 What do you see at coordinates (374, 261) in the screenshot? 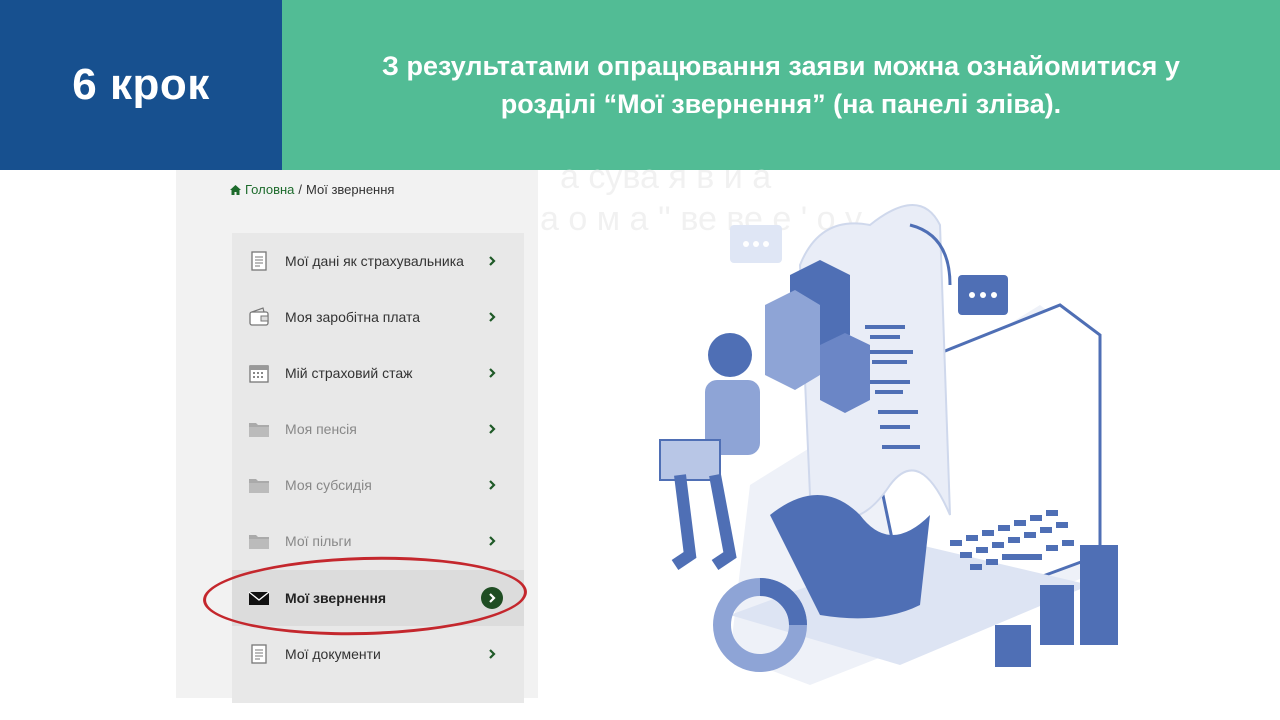
I see `menu-item-label: Мої дані як страхувальника` at bounding box center [374, 261].